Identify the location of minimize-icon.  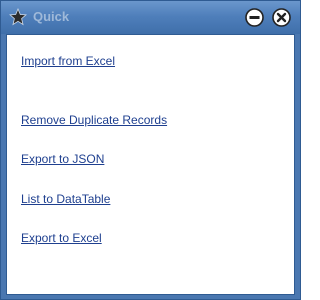
(254, 17).